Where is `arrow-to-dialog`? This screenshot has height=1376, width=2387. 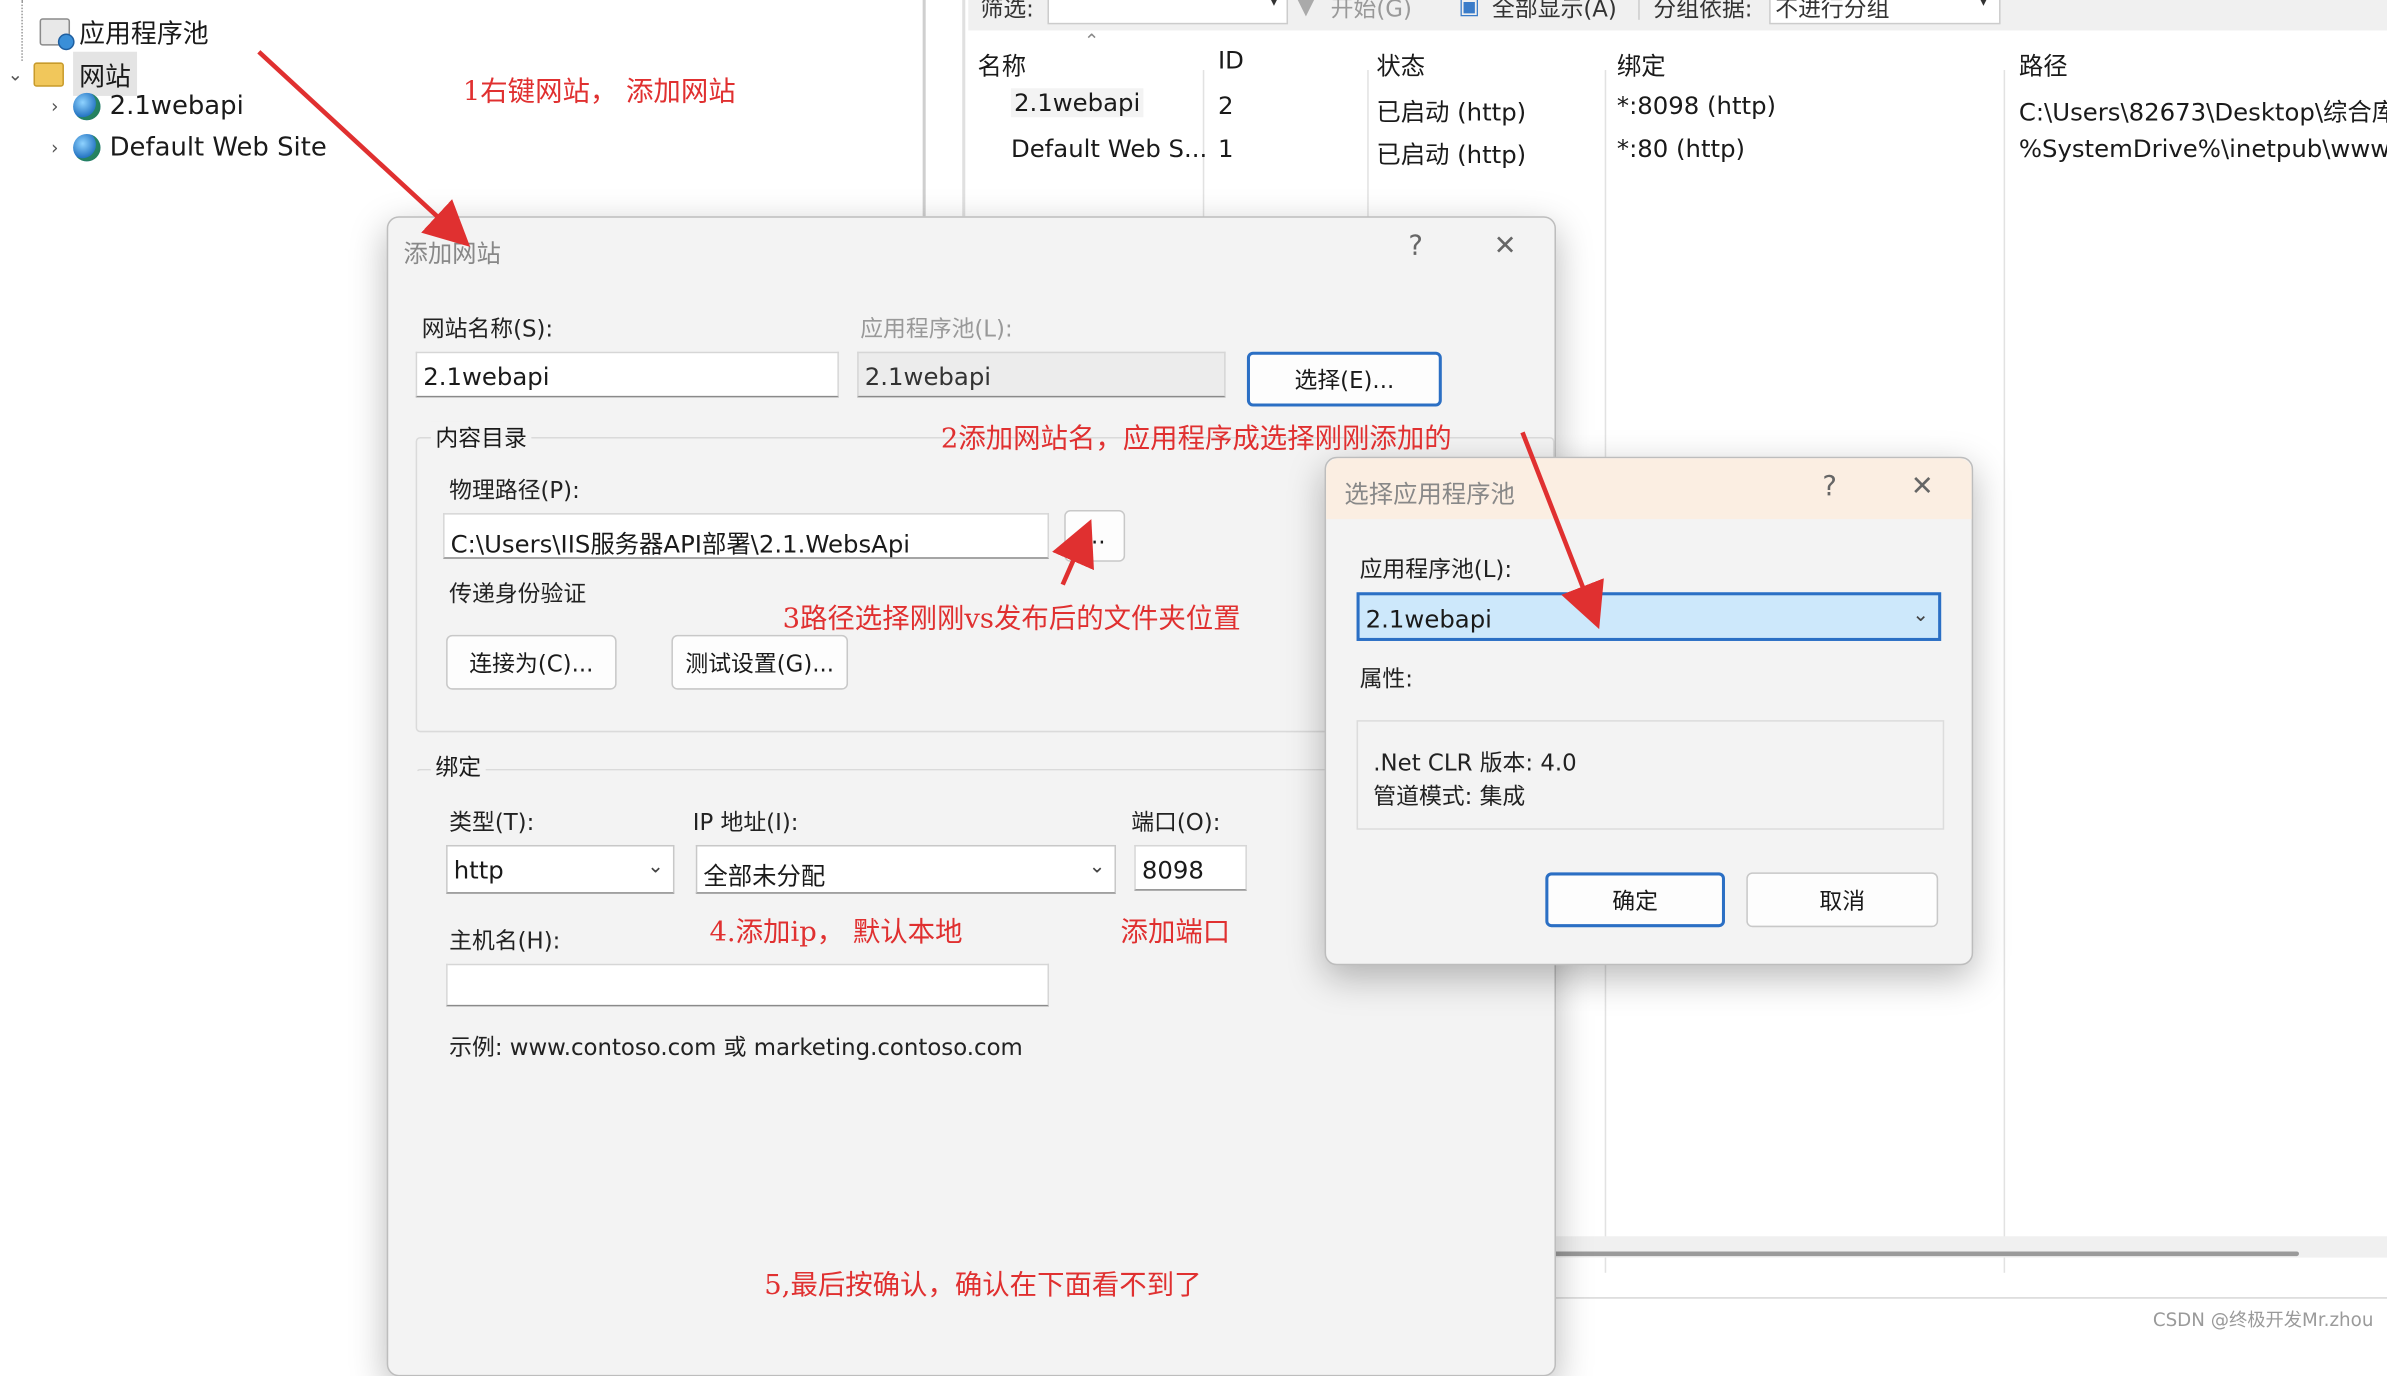
arrow-to-dialog is located at coordinates (364, 148).